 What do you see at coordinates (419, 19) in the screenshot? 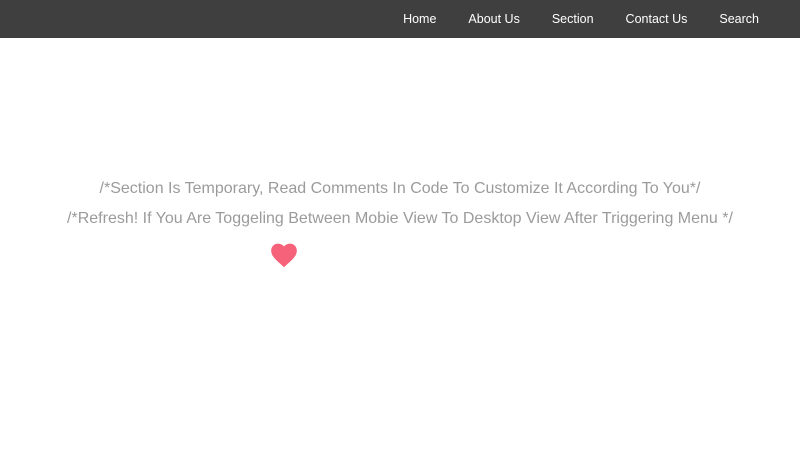
I see `nav-item-home: Home` at bounding box center [419, 19].